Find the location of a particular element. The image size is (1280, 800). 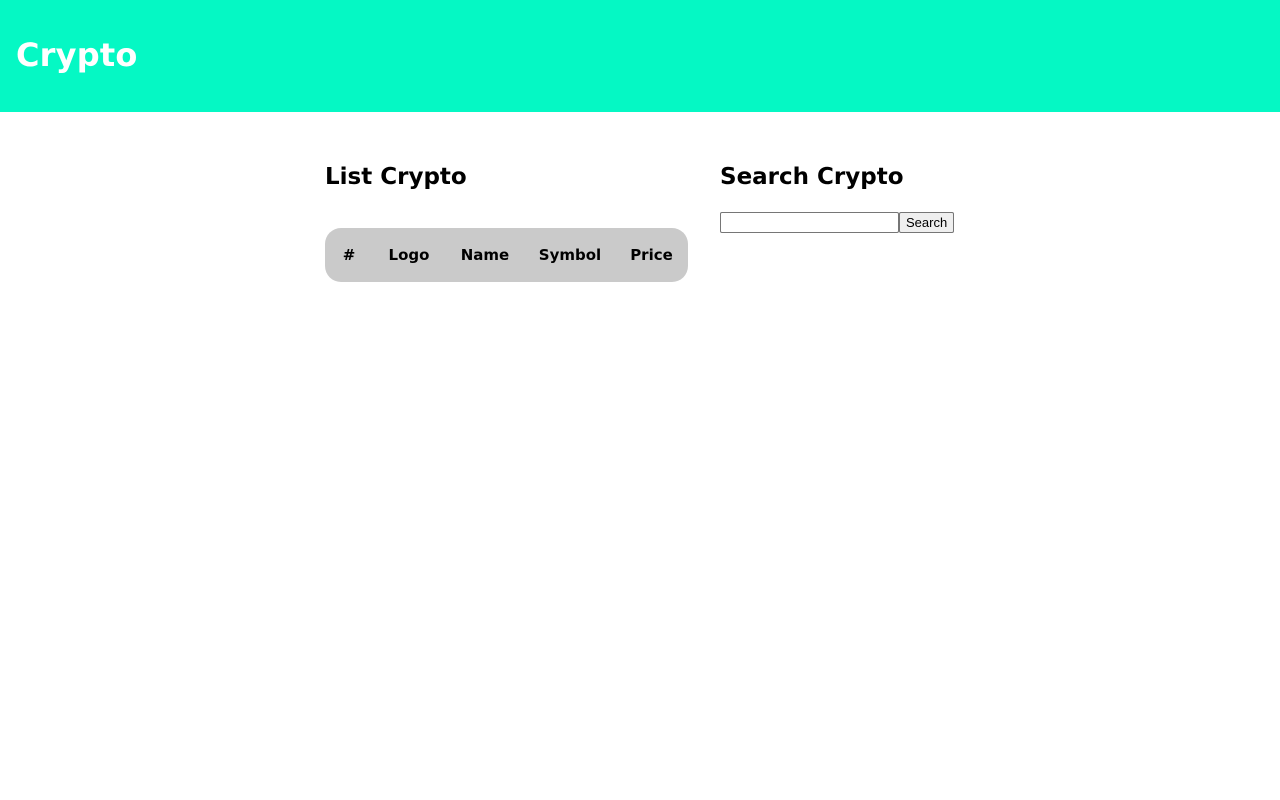

search-button: Search is located at coordinates (927, 222).